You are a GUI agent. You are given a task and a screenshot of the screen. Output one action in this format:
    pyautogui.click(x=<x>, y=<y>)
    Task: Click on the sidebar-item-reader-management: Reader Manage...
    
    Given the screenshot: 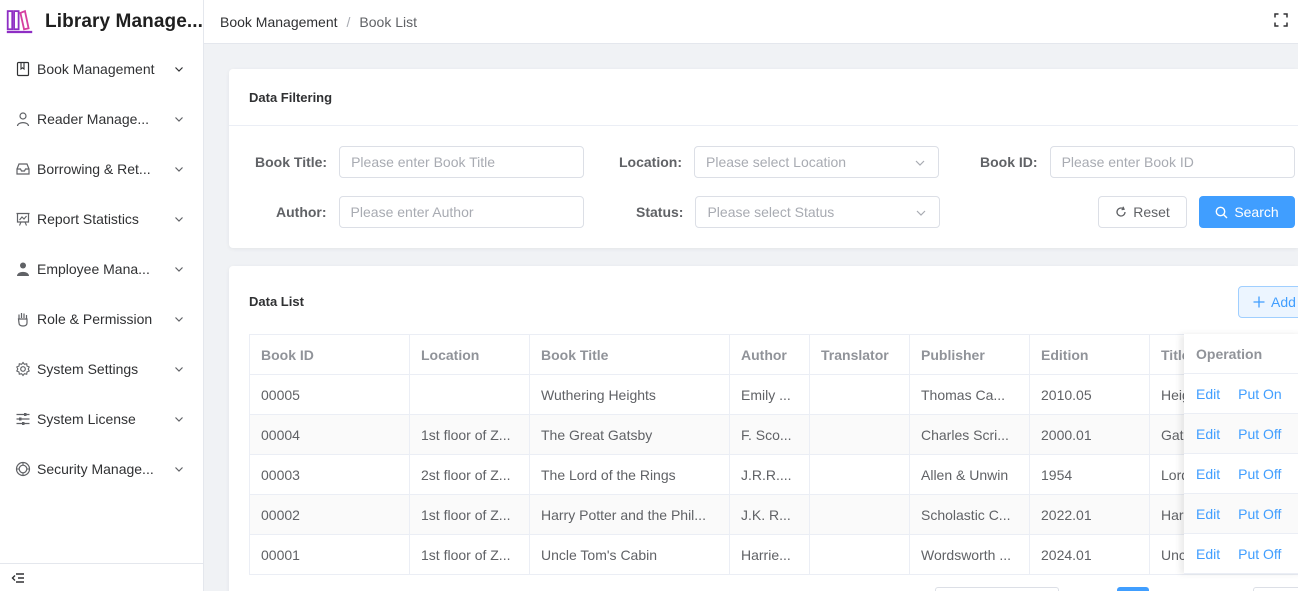 What is the action you would take?
    pyautogui.click(x=101, y=119)
    